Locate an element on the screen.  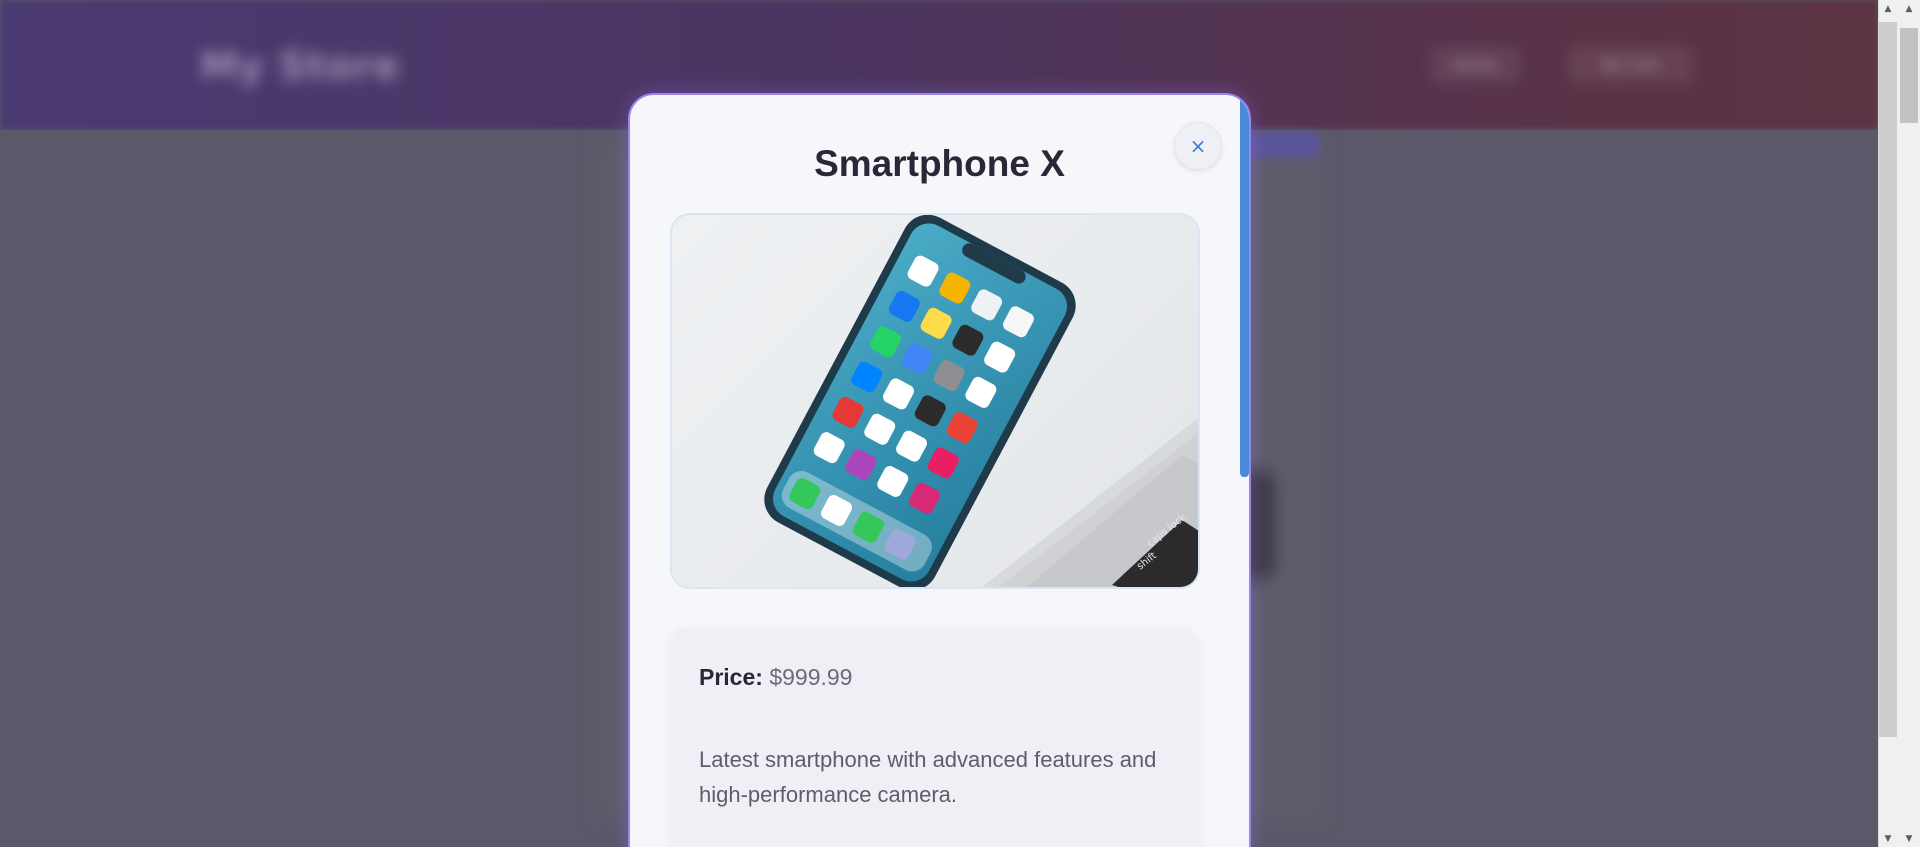
close-icon: × is located at coordinates (1198, 146).